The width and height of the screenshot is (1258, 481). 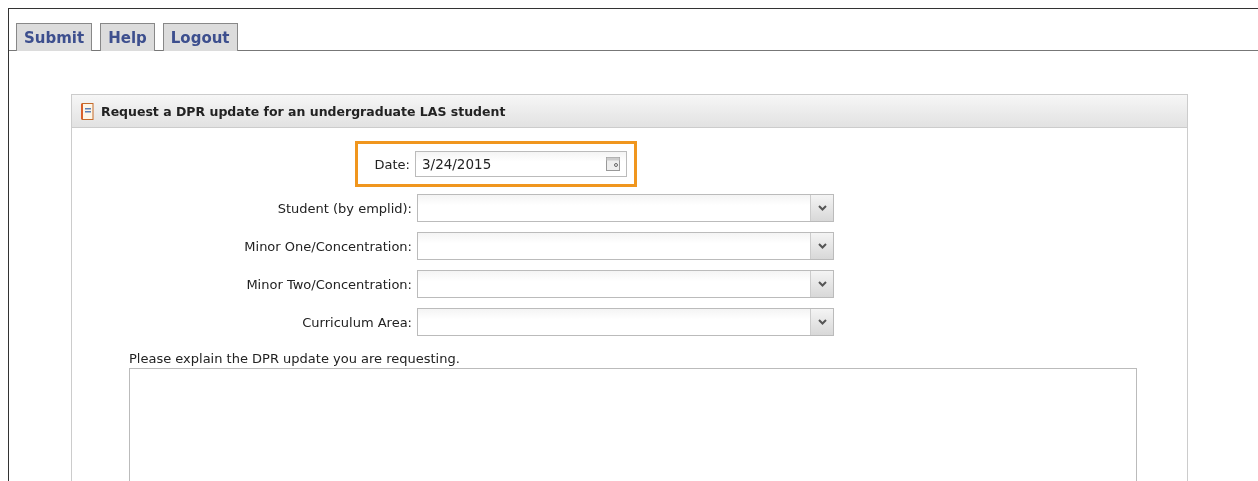 What do you see at coordinates (392, 164) in the screenshot?
I see `field-label: Date:` at bounding box center [392, 164].